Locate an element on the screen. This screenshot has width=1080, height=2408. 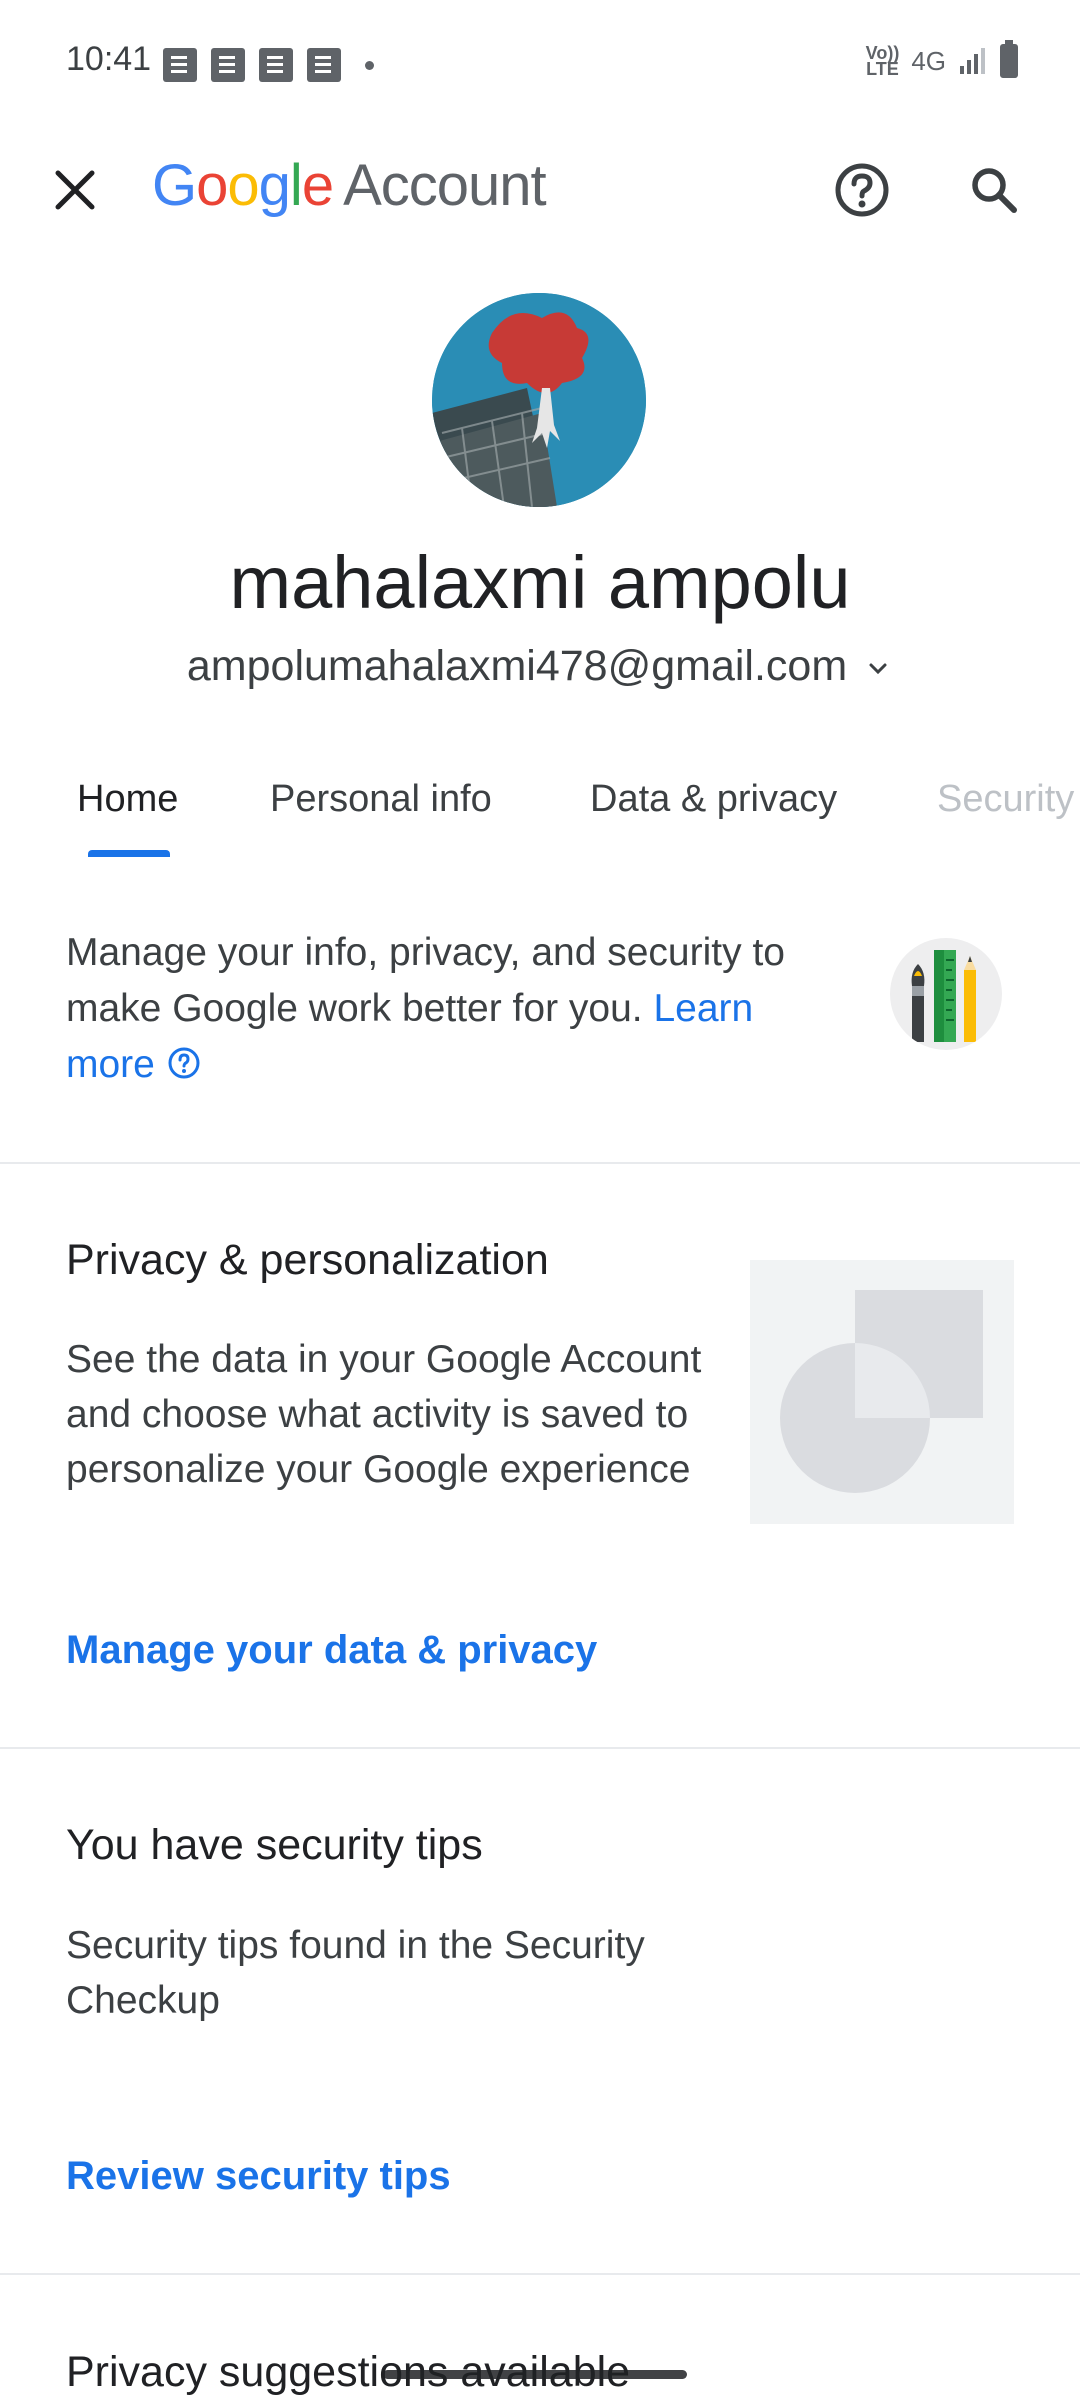
account-name: mahalaxmi ampolu is located at coordinates (540, 582).